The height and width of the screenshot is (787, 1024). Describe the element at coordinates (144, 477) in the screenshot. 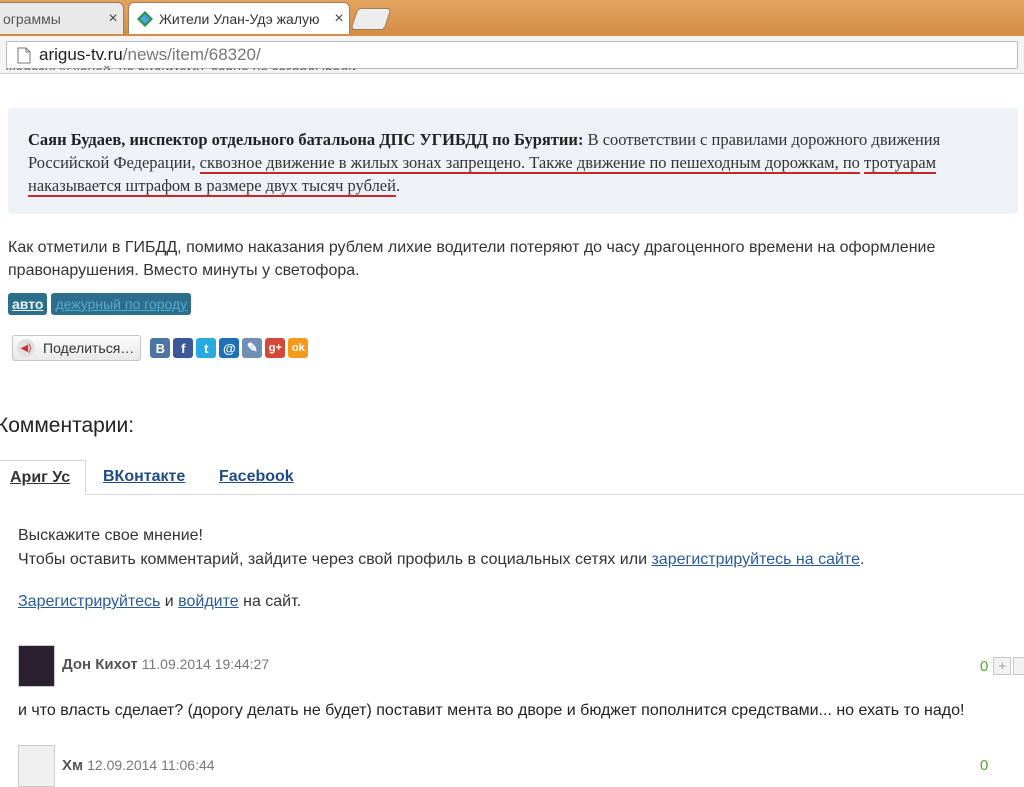

I see `tab-vkontakte: ВКонтакте` at that location.